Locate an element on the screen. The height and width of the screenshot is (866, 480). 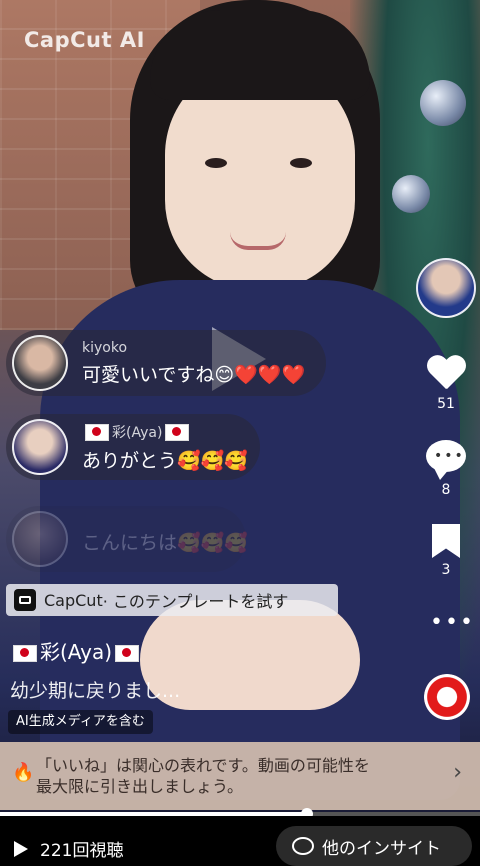
music-disc-icon is located at coordinates (447, 697).